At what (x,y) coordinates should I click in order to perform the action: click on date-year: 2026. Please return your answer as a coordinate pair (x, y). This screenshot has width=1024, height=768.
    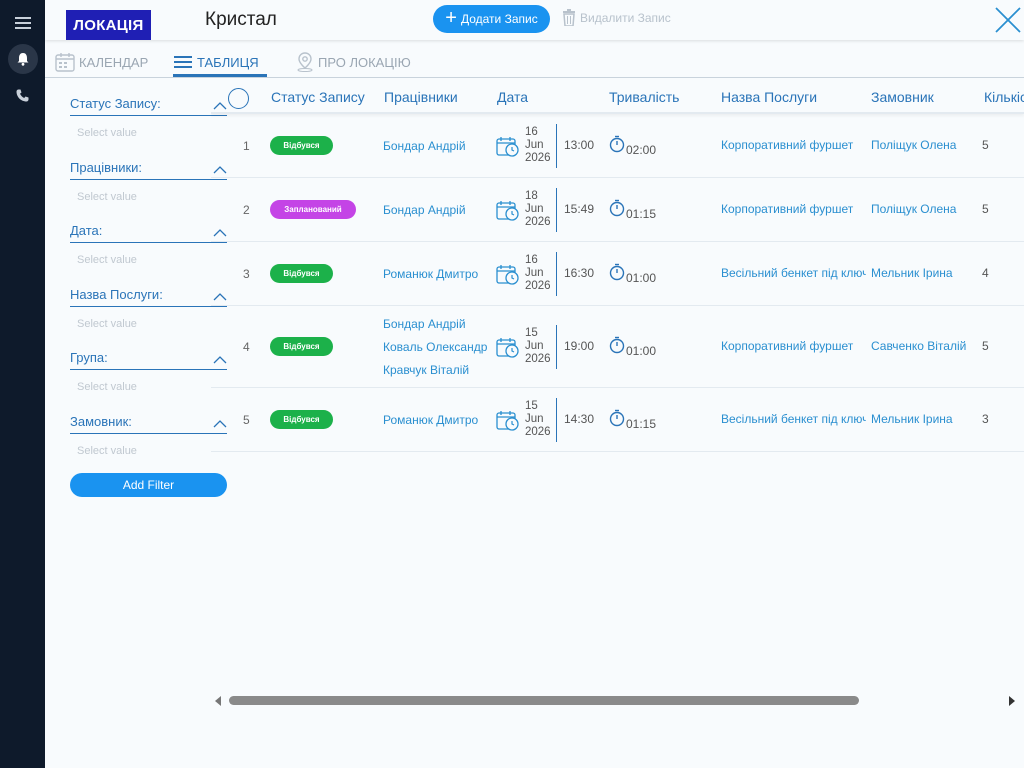
    Looking at the image, I should click on (538, 222).